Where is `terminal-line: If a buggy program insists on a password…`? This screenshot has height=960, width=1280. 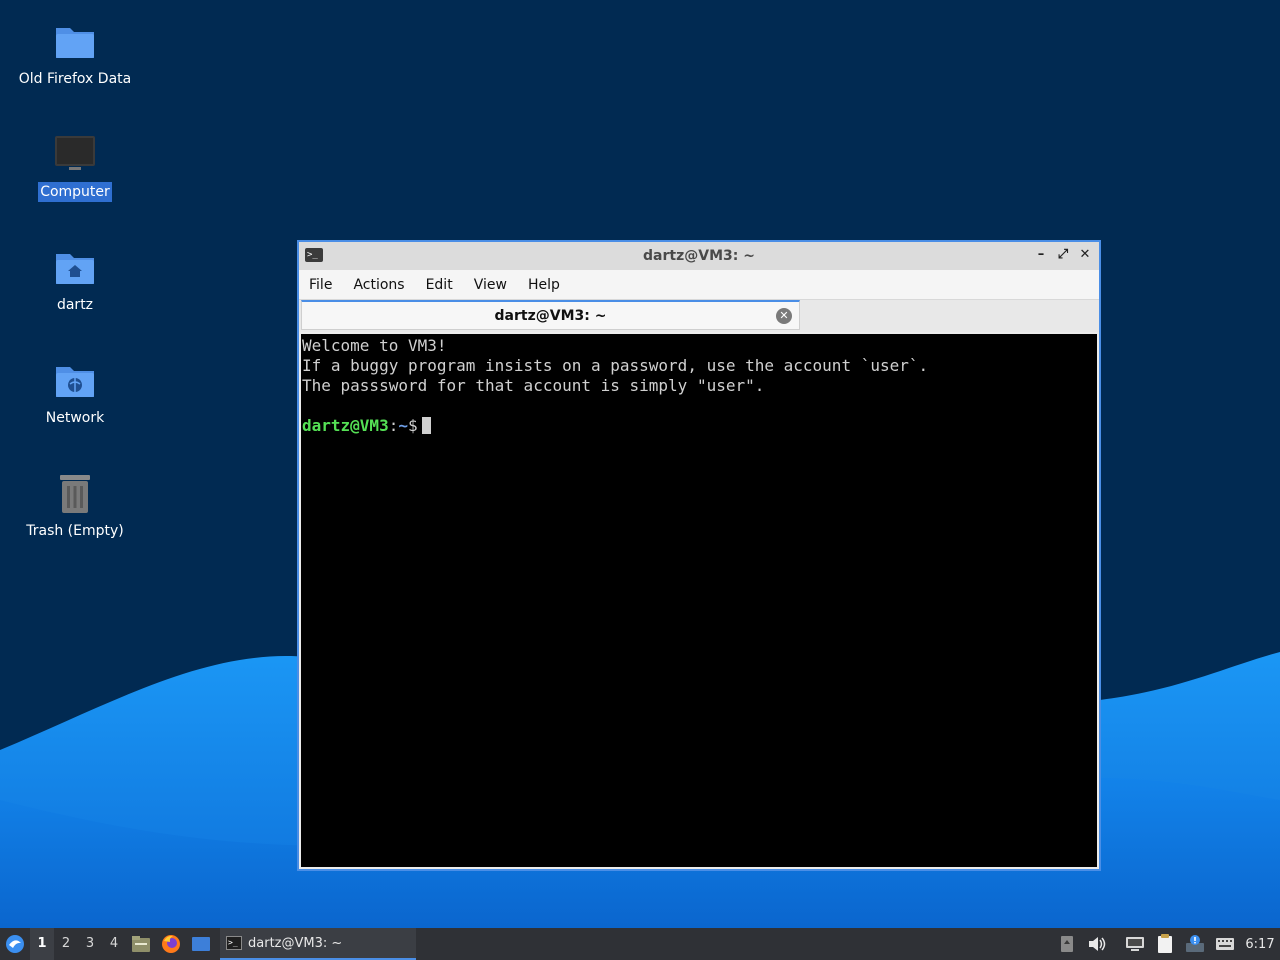 terminal-line: If a buggy program insists on a password… is located at coordinates (615, 365).